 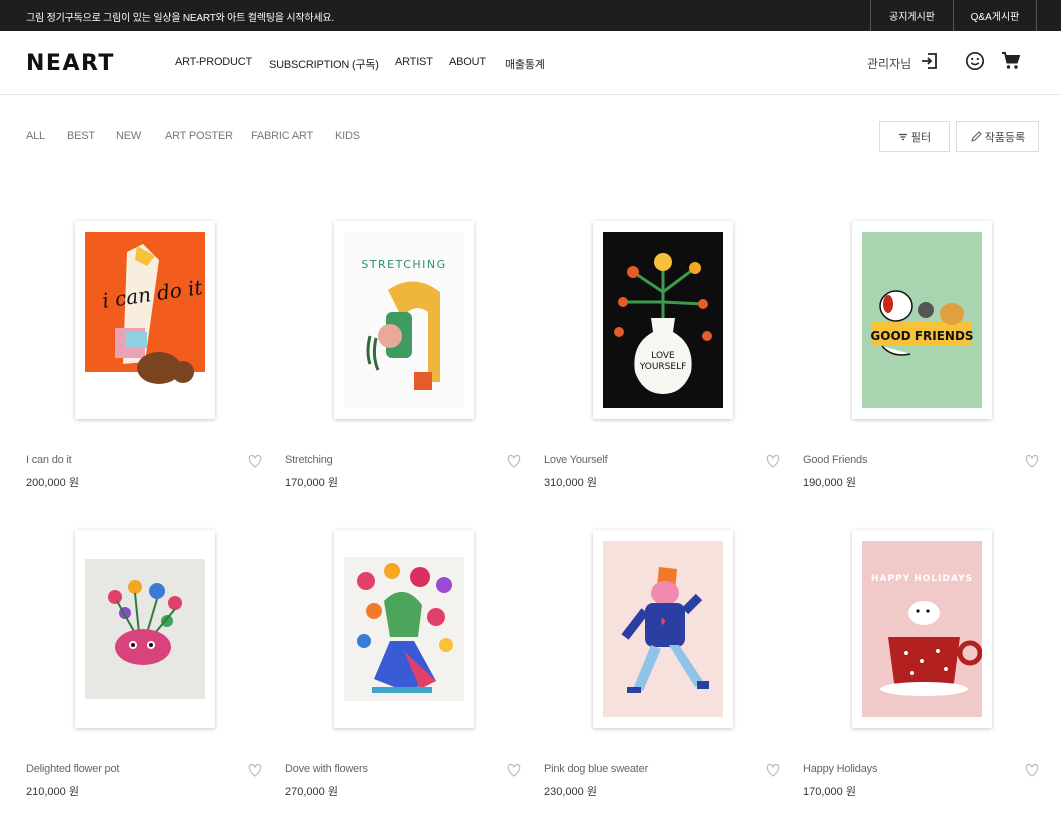 What do you see at coordinates (976, 136) in the screenshot?
I see `pencil-icon` at bounding box center [976, 136].